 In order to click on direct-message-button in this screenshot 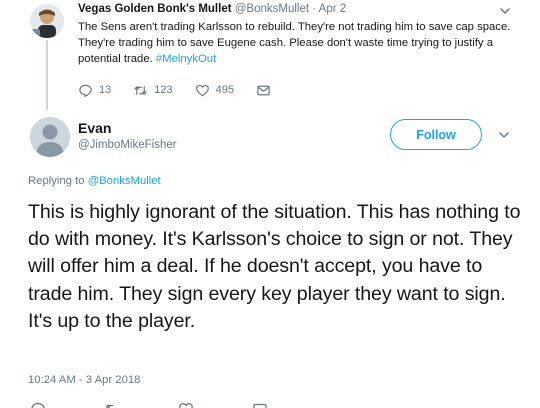, I will do `click(266, 90)`.